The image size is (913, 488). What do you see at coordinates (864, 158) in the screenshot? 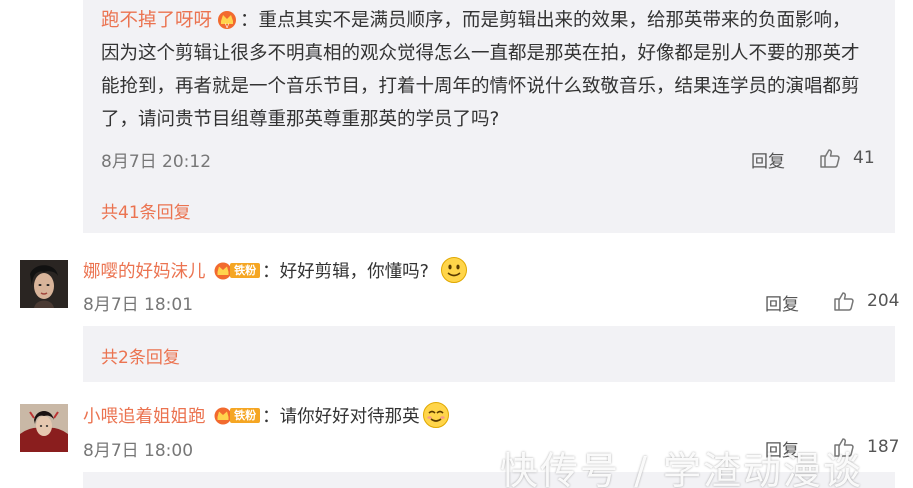
I see `like-count: 41` at bounding box center [864, 158].